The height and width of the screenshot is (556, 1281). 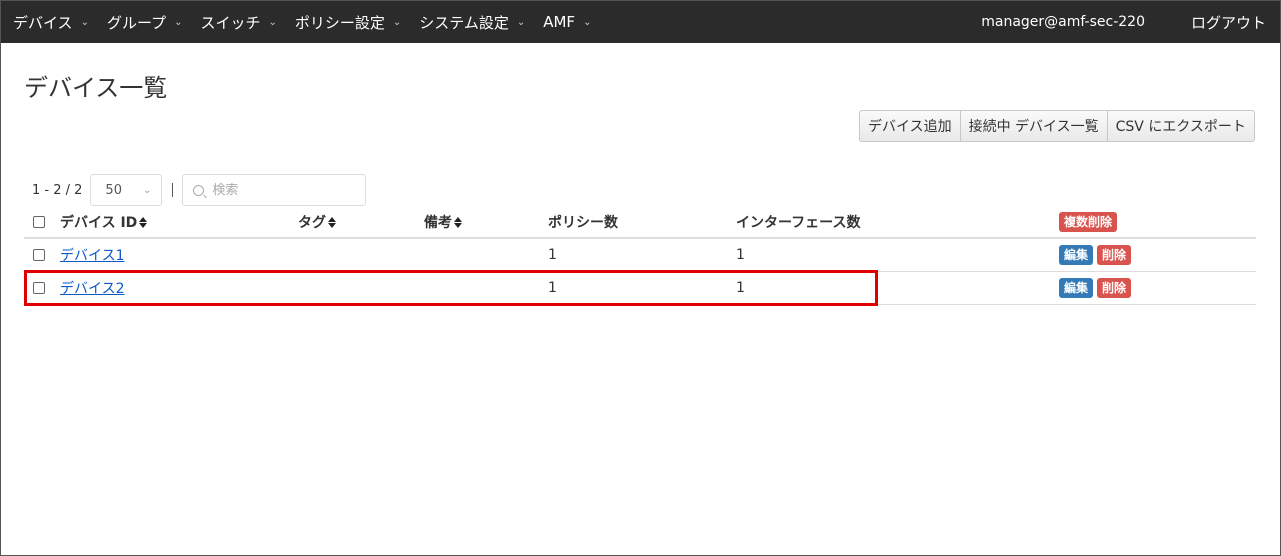 What do you see at coordinates (96, 88) in the screenshot?
I see `page-title: デバイス一覧` at bounding box center [96, 88].